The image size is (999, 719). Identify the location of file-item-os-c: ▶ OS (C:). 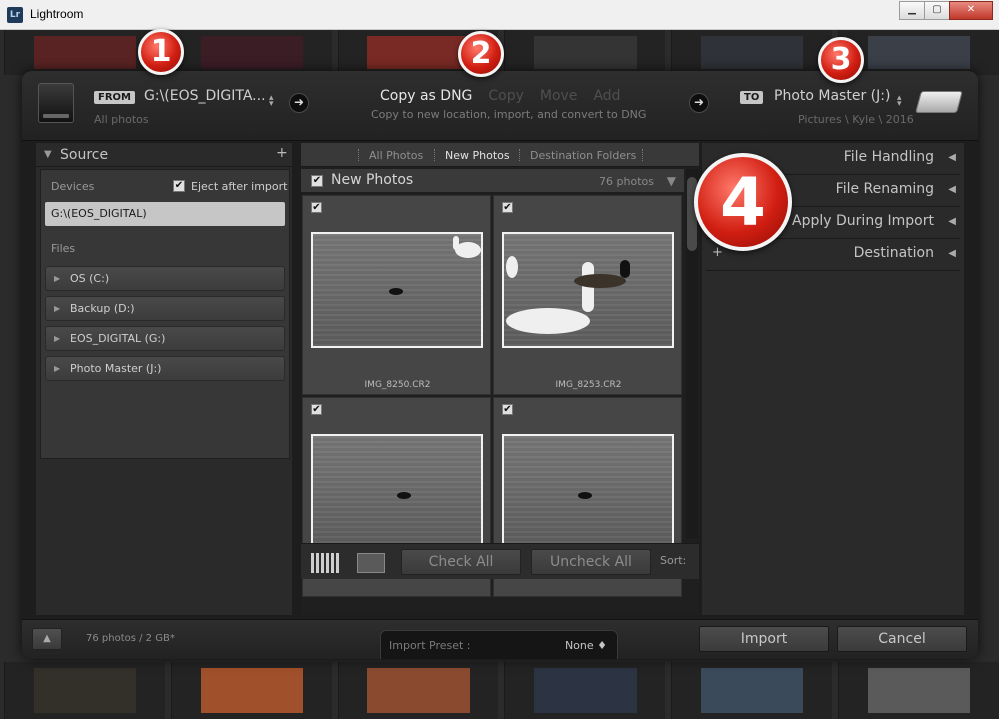
(165, 278).